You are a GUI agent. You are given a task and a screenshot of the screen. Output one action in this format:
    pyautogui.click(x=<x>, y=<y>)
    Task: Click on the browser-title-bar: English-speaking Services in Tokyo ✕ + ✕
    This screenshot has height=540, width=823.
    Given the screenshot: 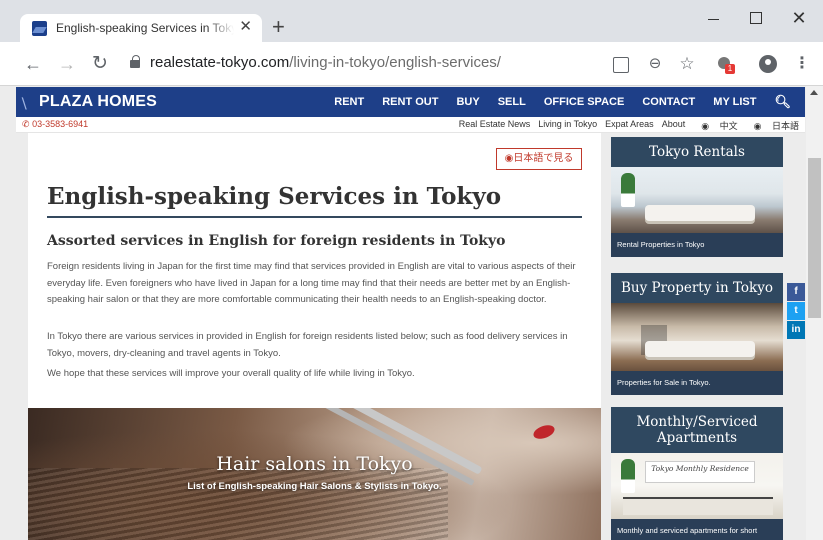 What is the action you would take?
    pyautogui.click(x=411, y=21)
    